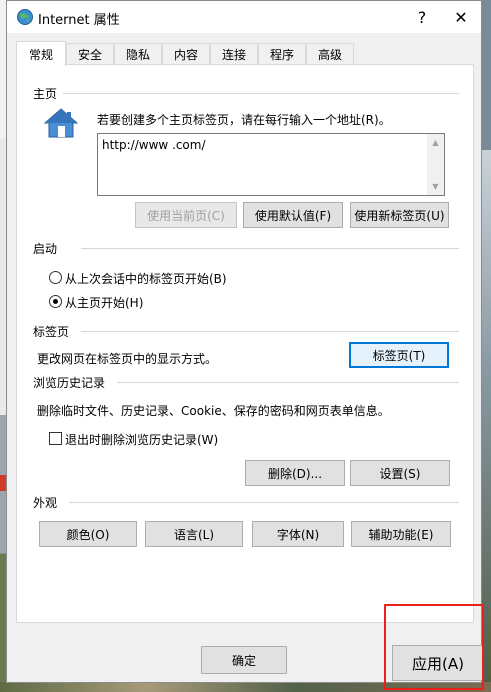 The image size is (491, 692). What do you see at coordinates (142, 440) in the screenshot?
I see `delete-on-exit-label: 退出时删除浏览历史记录(W)` at bounding box center [142, 440].